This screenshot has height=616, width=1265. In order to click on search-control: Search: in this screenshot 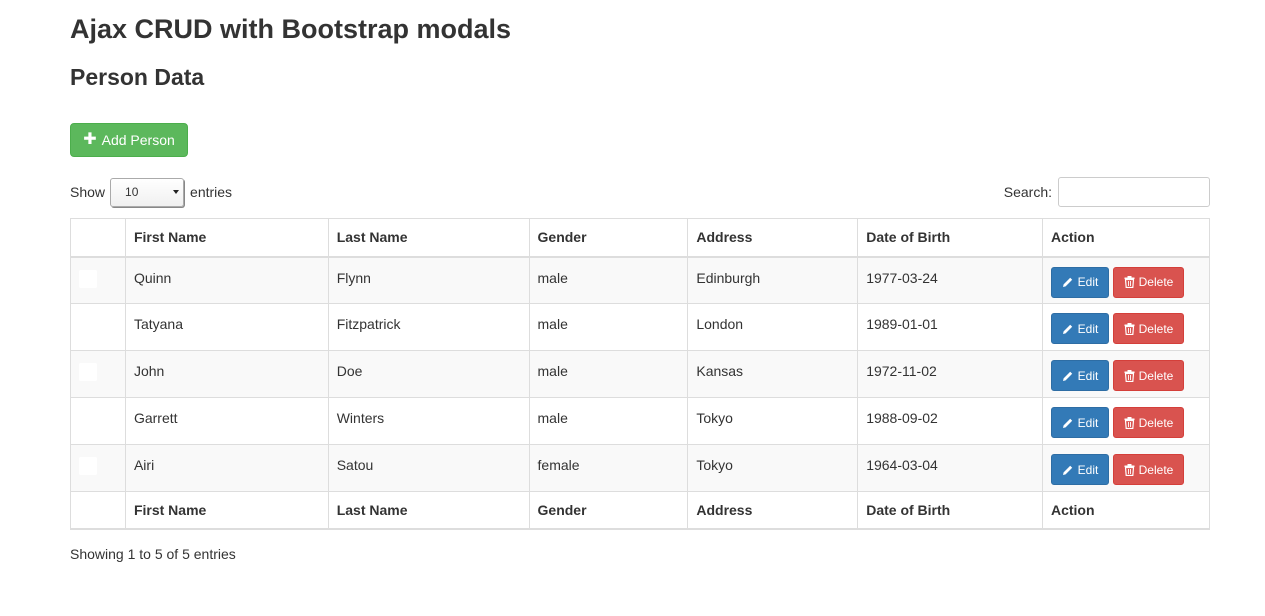, I will do `click(1107, 192)`.